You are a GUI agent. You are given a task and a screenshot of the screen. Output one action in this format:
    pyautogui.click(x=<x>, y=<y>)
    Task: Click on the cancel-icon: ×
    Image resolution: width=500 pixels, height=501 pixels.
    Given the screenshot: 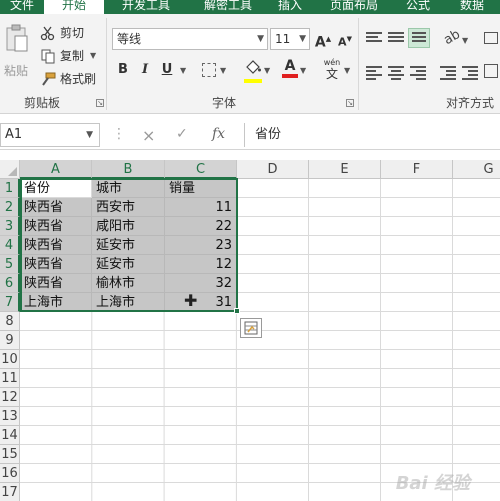 What is the action you would take?
    pyautogui.click(x=148, y=135)
    